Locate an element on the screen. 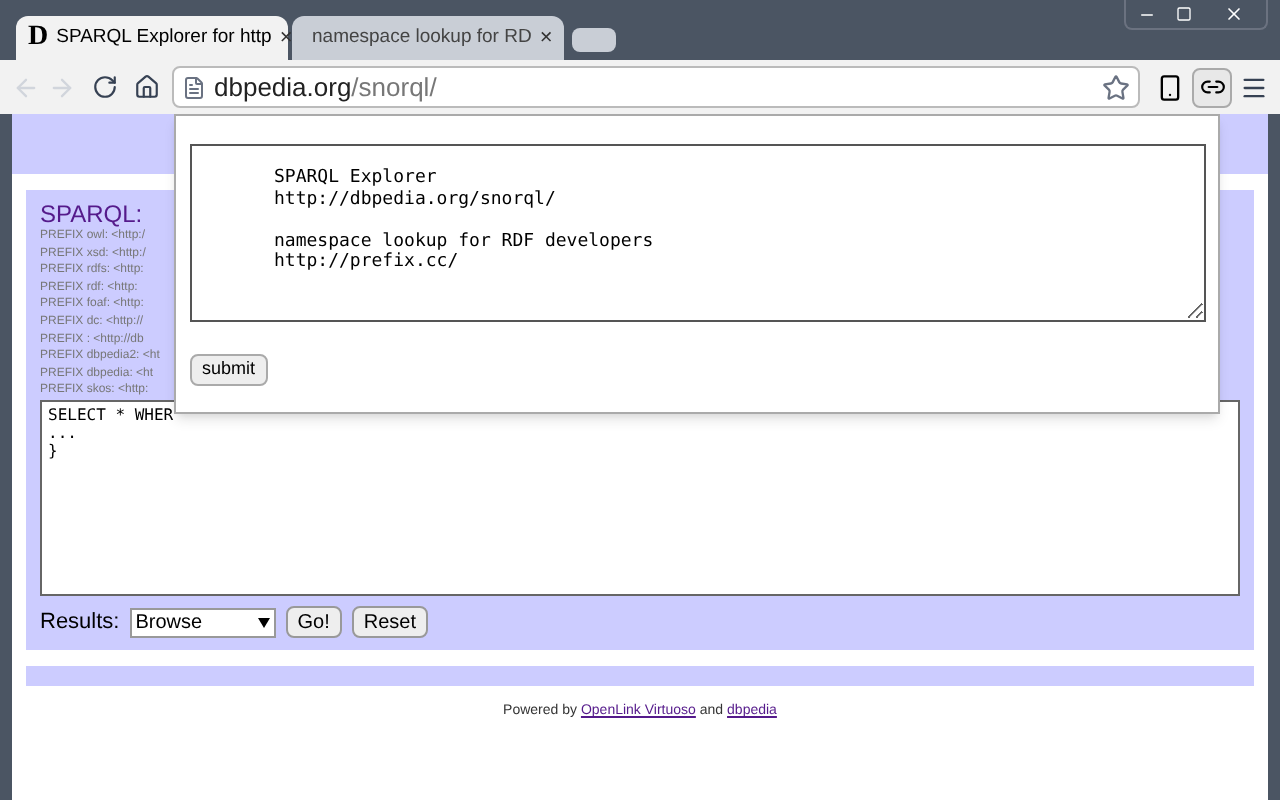 The height and width of the screenshot is (800, 1280). form-button: Go! is located at coordinates (313, 622).